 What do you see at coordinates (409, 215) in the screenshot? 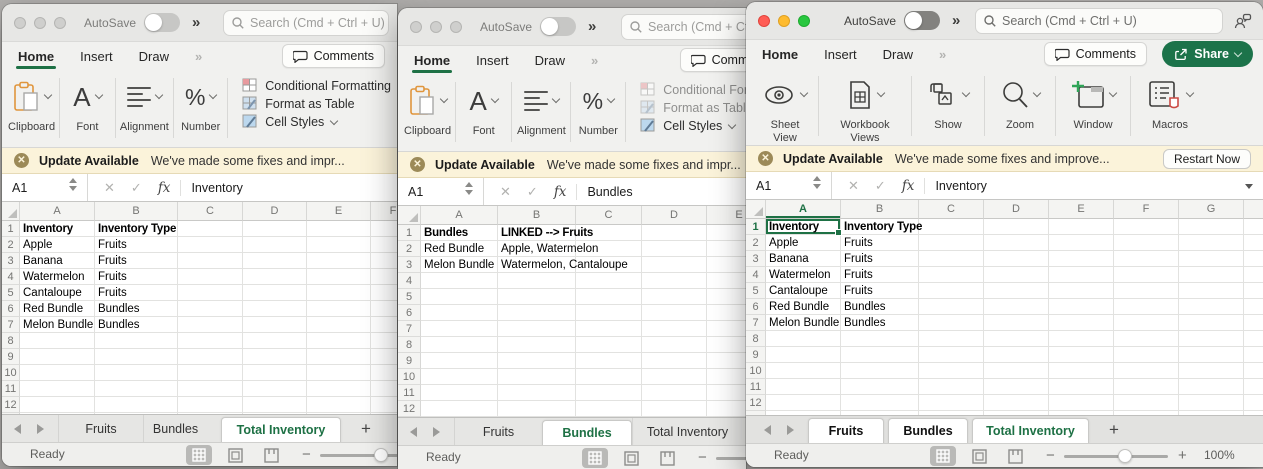
I see `select-all-corner` at bounding box center [409, 215].